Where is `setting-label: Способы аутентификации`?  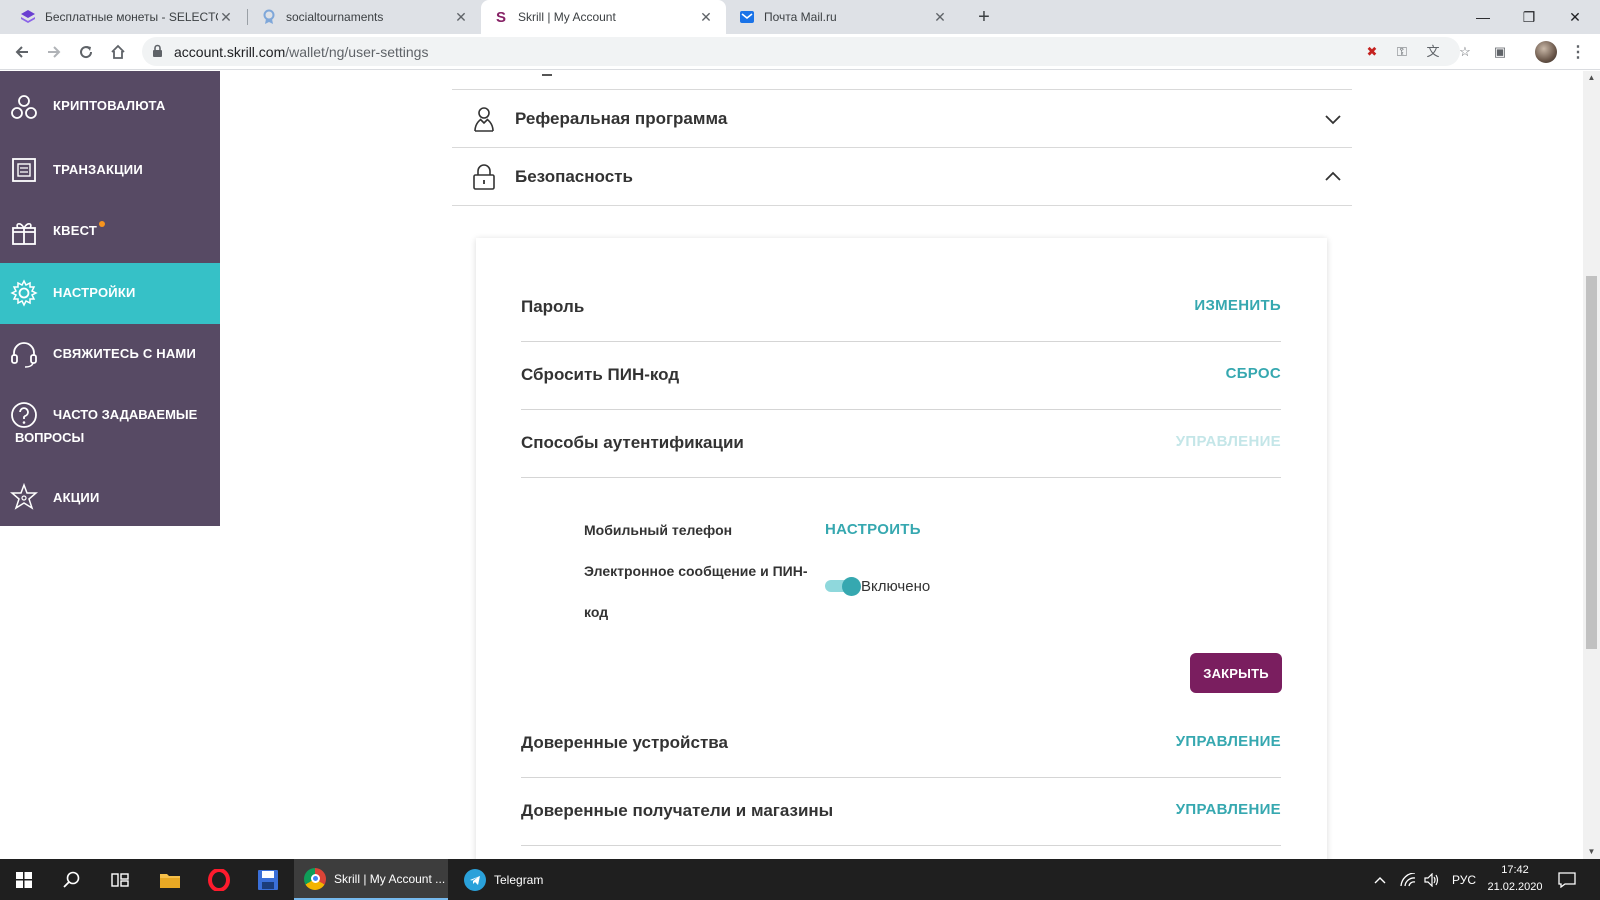 setting-label: Способы аутентификации is located at coordinates (632, 442).